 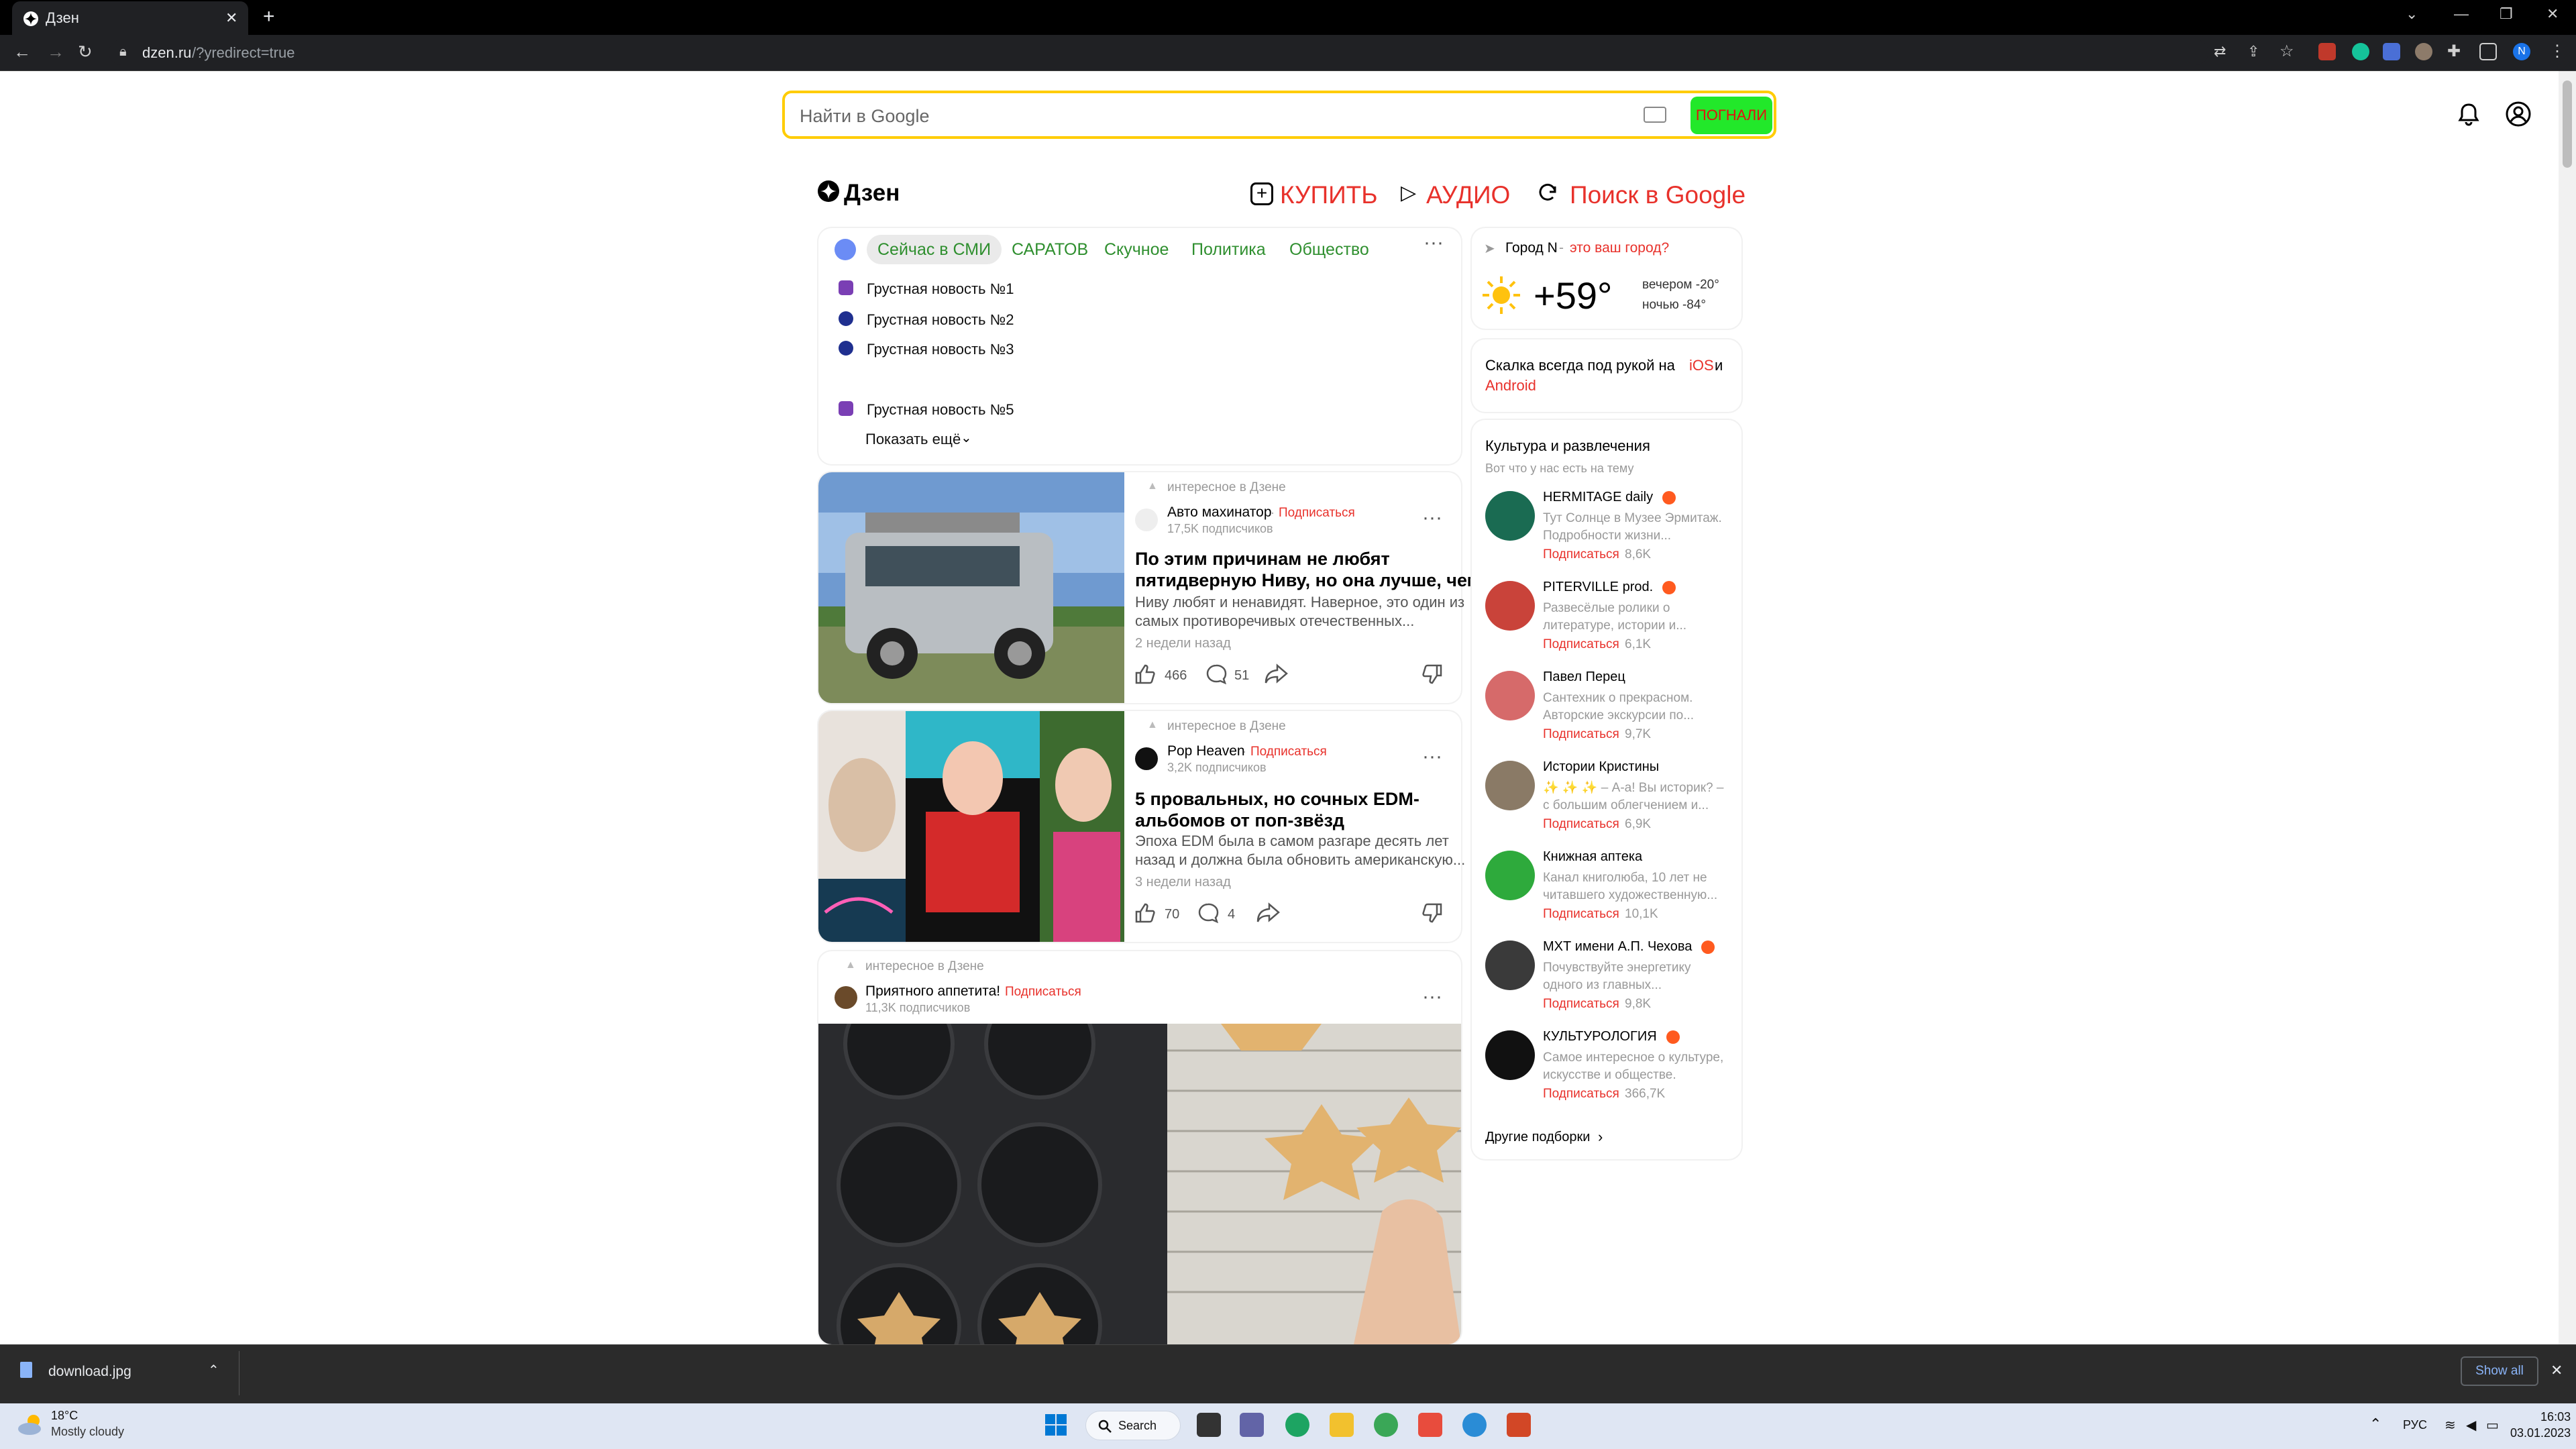 I want to click on news-item: Грустная новость №2, so click(x=940, y=320).